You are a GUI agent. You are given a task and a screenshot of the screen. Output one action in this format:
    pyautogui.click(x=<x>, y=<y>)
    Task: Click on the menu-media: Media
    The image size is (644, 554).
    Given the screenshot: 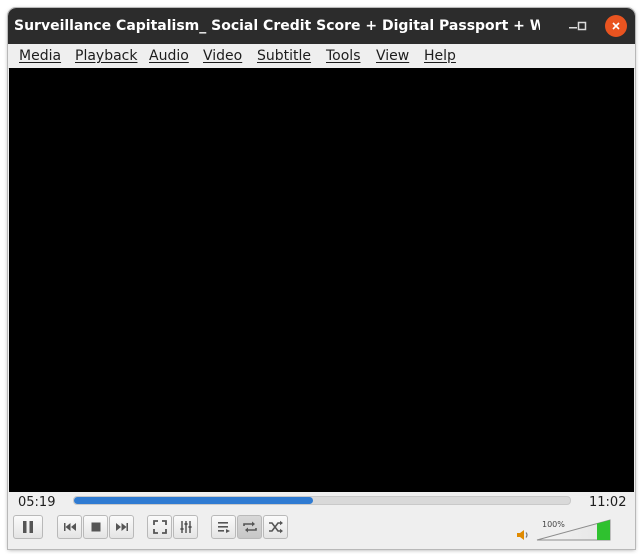 What is the action you would take?
    pyautogui.click(x=40, y=56)
    